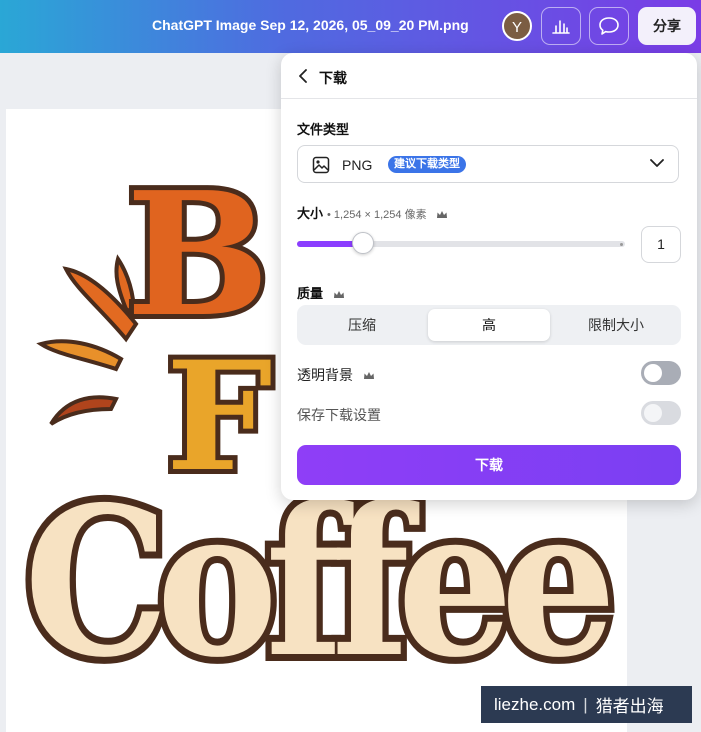 Image resolution: width=701 pixels, height=732 pixels. Describe the element at coordinates (661, 244) in the screenshot. I see `size-input: 1` at that location.